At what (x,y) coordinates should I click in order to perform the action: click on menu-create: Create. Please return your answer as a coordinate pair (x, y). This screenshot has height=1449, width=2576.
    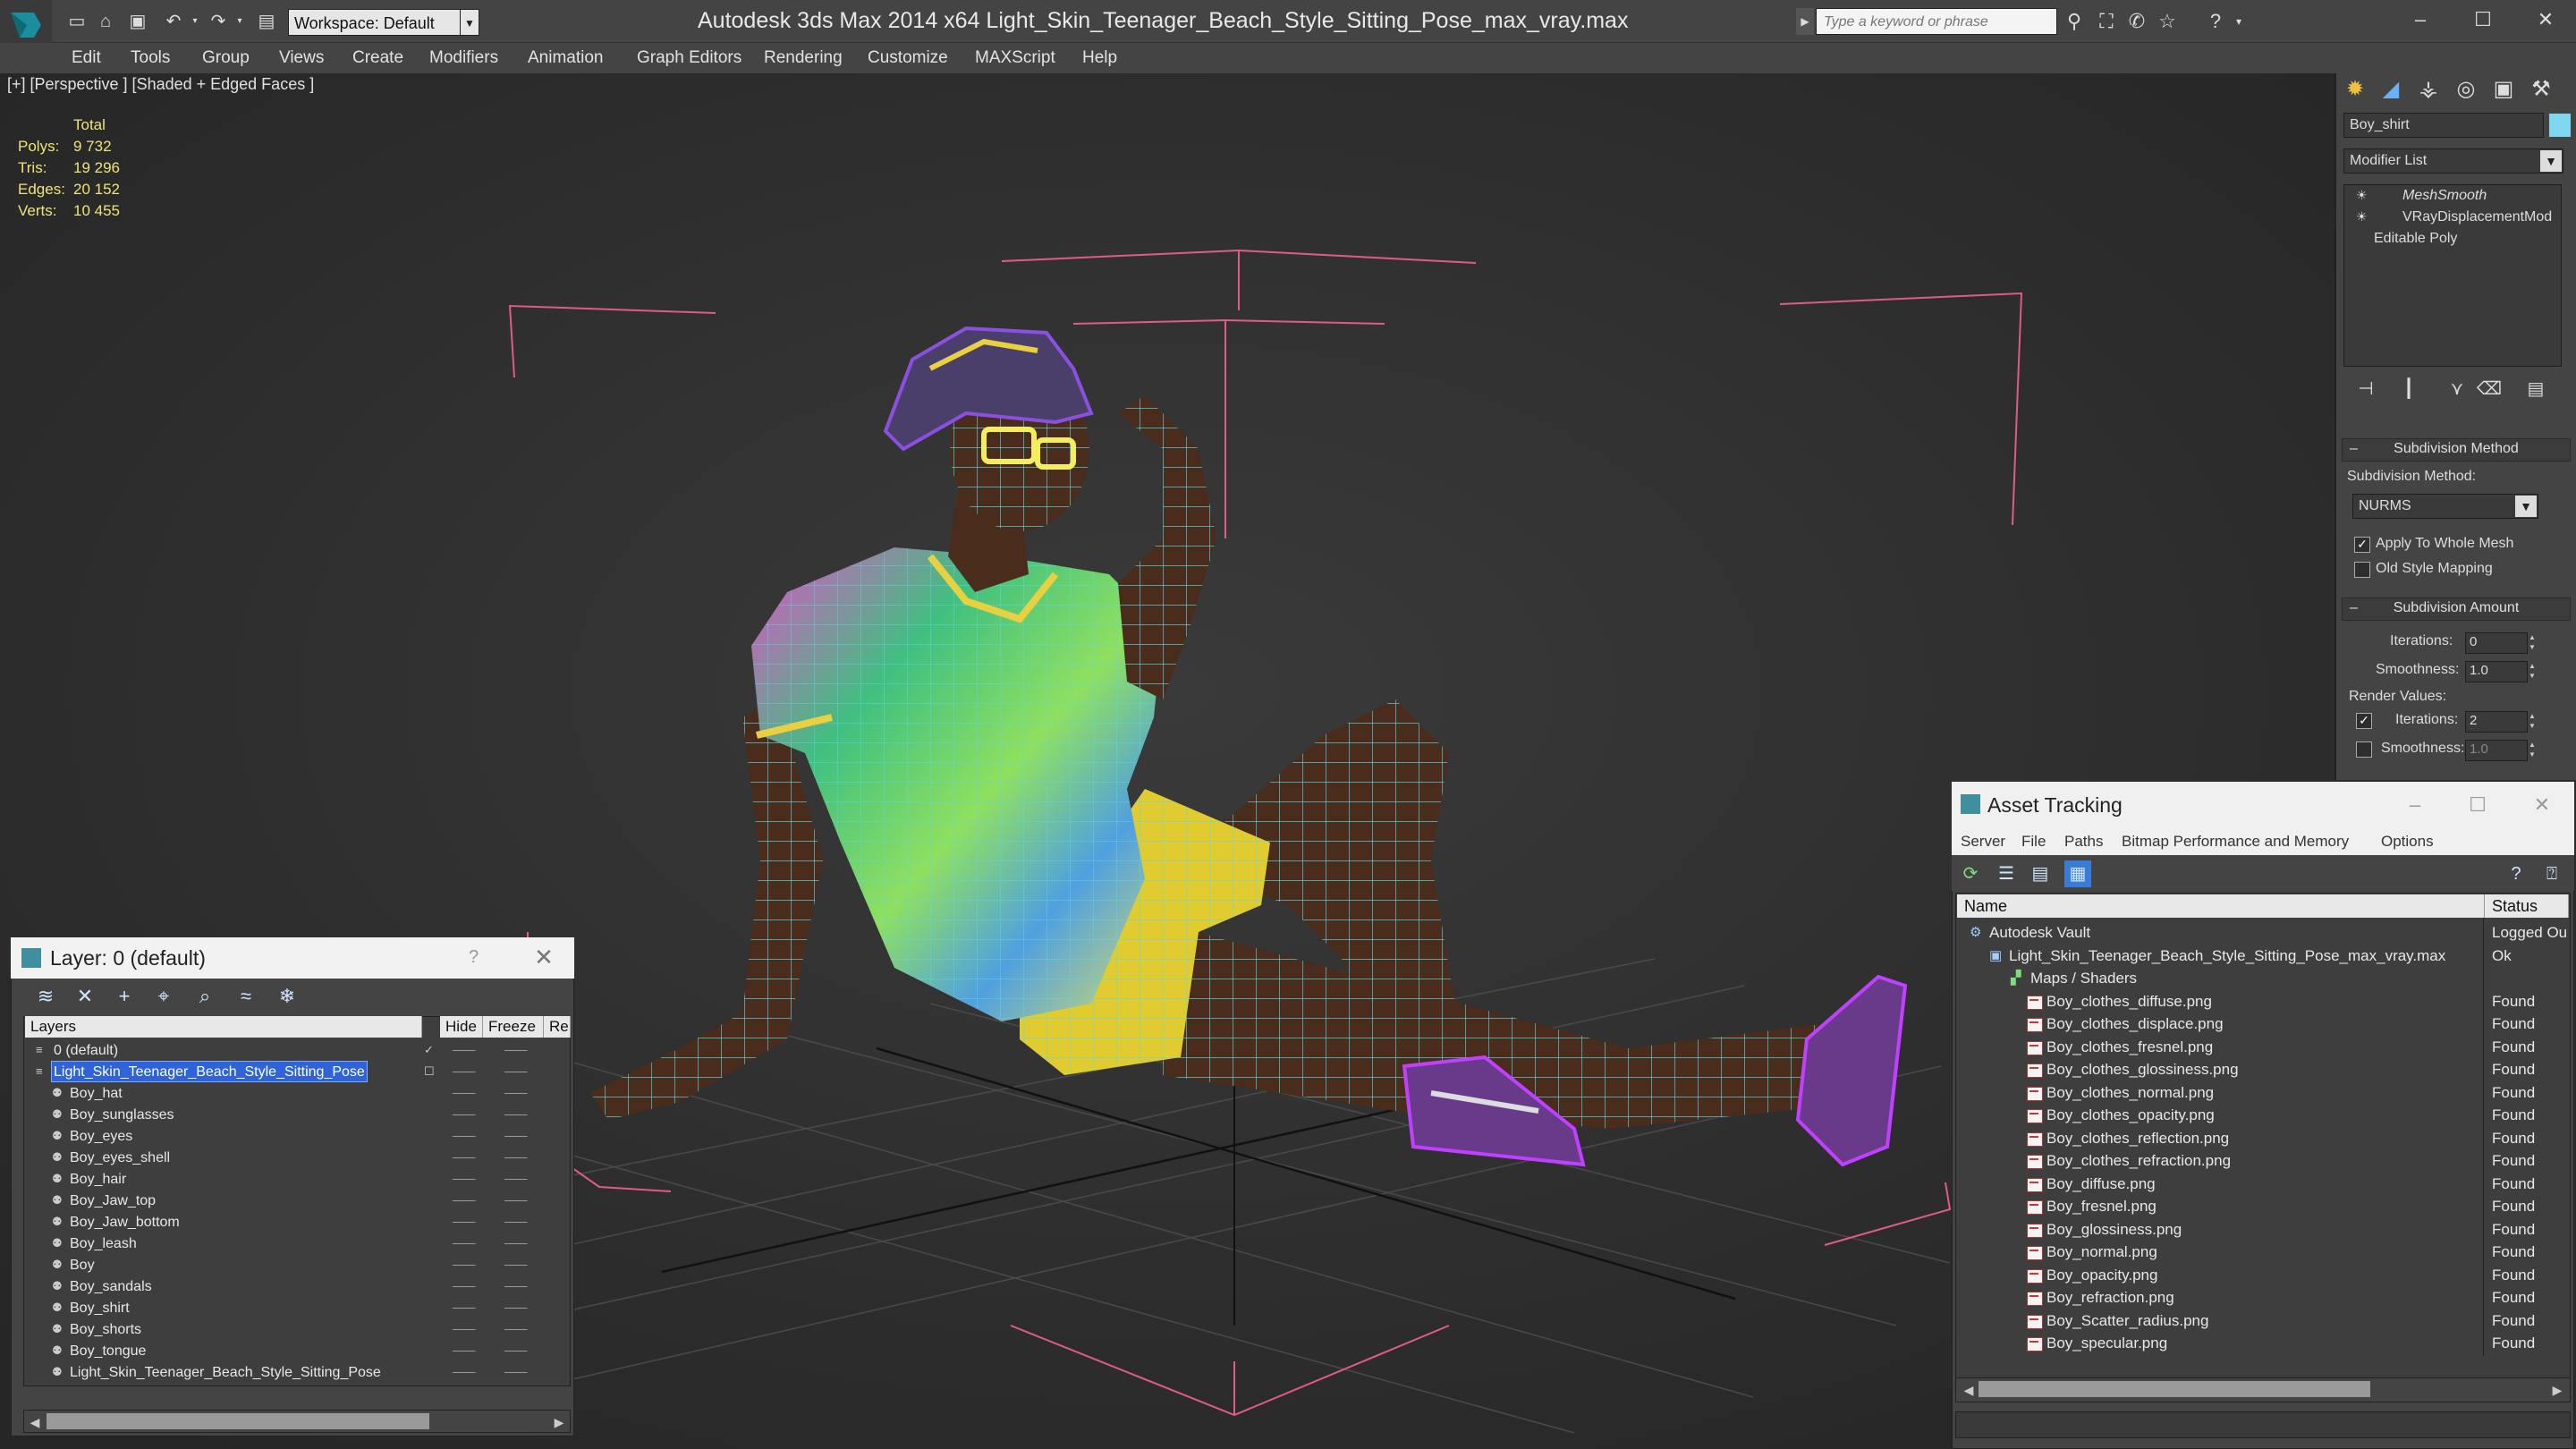
    Looking at the image, I should click on (377, 58).